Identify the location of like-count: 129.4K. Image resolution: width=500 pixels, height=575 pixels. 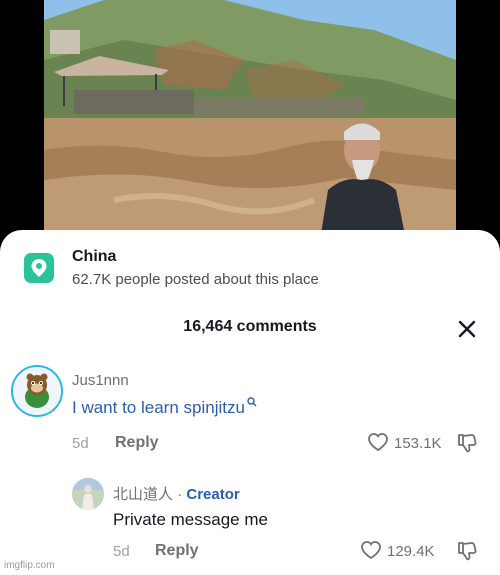
(411, 551).